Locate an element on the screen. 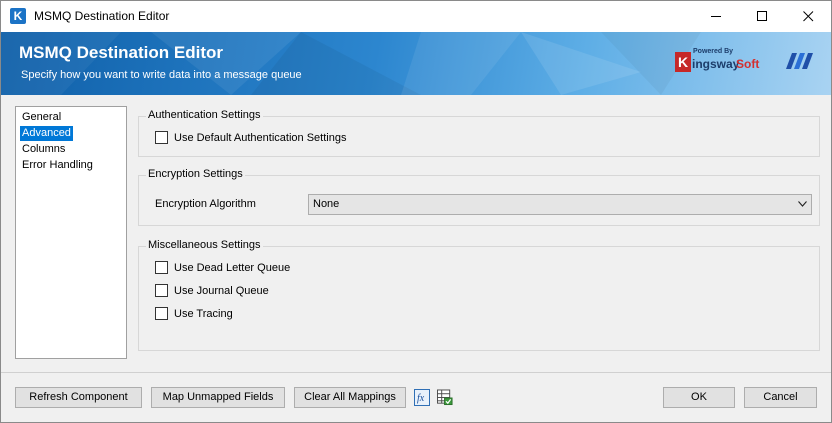 Image resolution: width=832 pixels, height=423 pixels. journal-queue-checkbox-row: Use Journal Queue is located at coordinates (212, 290).